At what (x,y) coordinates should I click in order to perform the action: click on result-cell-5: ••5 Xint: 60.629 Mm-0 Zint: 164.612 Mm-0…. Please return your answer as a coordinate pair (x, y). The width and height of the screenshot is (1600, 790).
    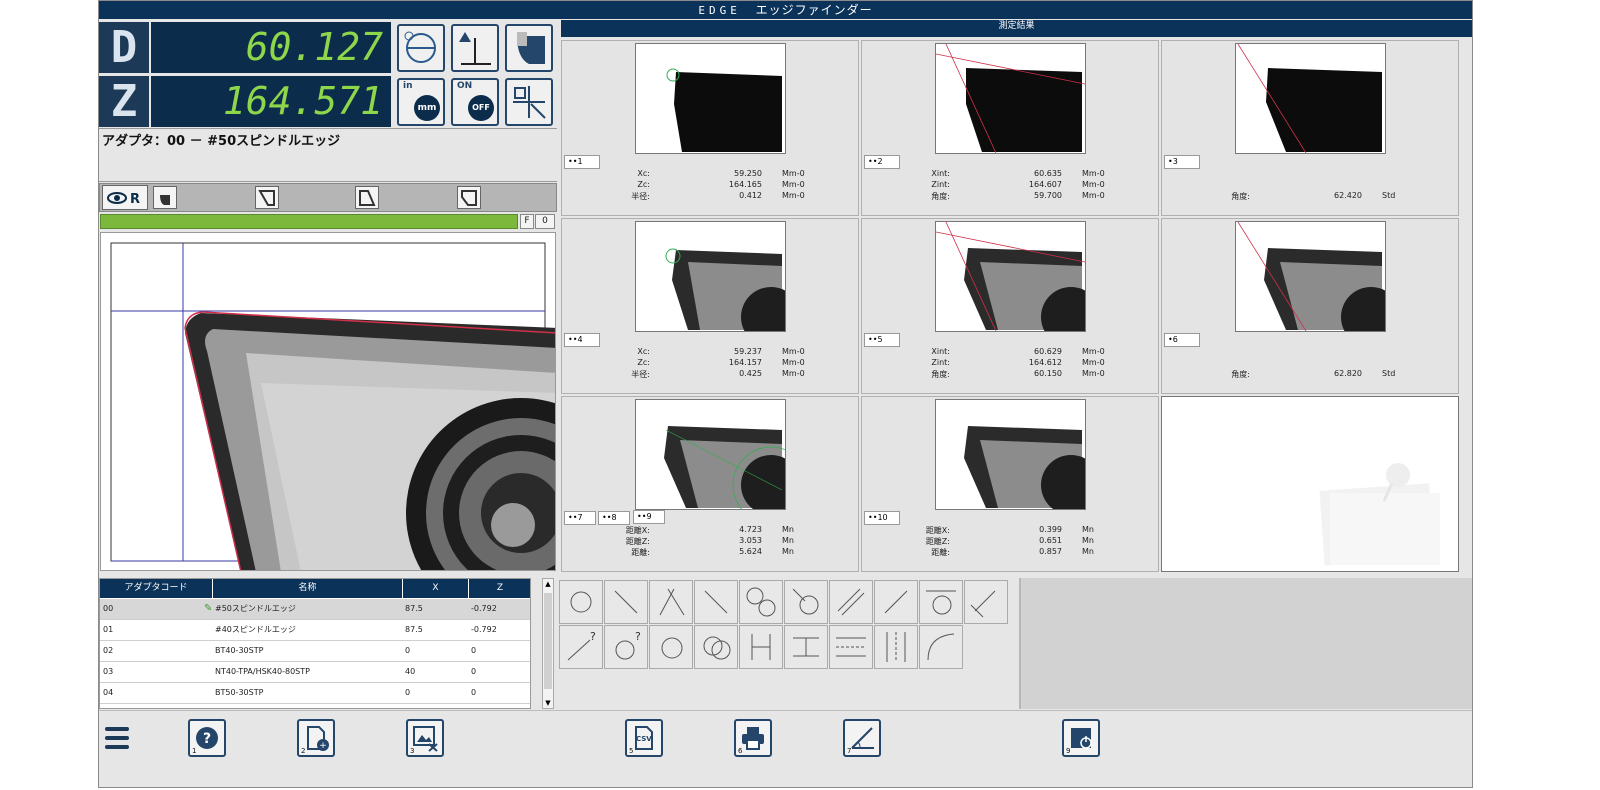
    Looking at the image, I should click on (1010, 306).